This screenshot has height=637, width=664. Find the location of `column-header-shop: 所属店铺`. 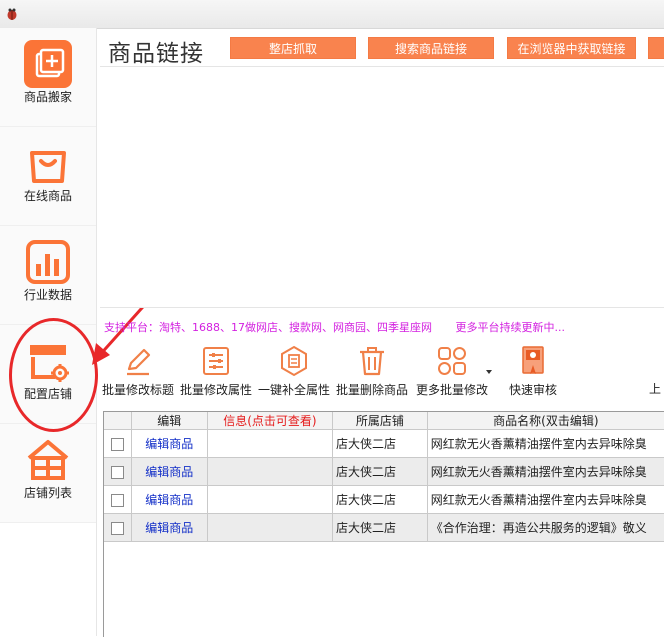

column-header-shop: 所属店铺 is located at coordinates (380, 421).